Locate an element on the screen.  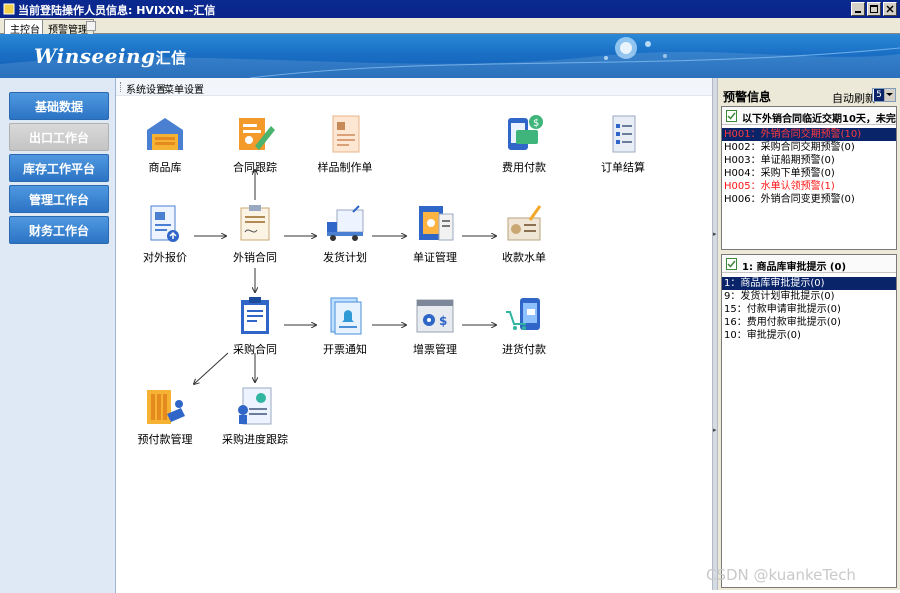
minimize-icon is located at coordinates (858, 12).